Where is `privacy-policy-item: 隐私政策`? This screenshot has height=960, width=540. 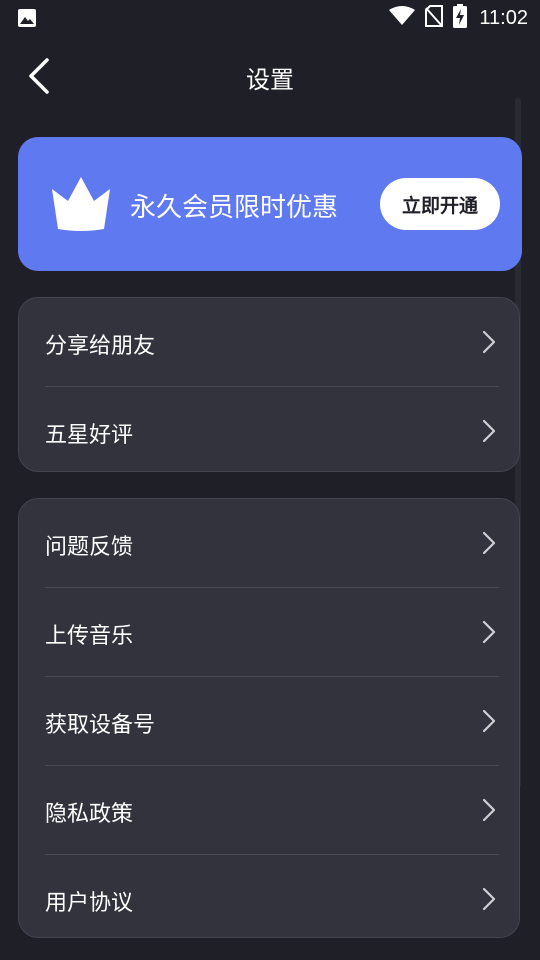 privacy-policy-item: 隐私政策 is located at coordinates (269, 810).